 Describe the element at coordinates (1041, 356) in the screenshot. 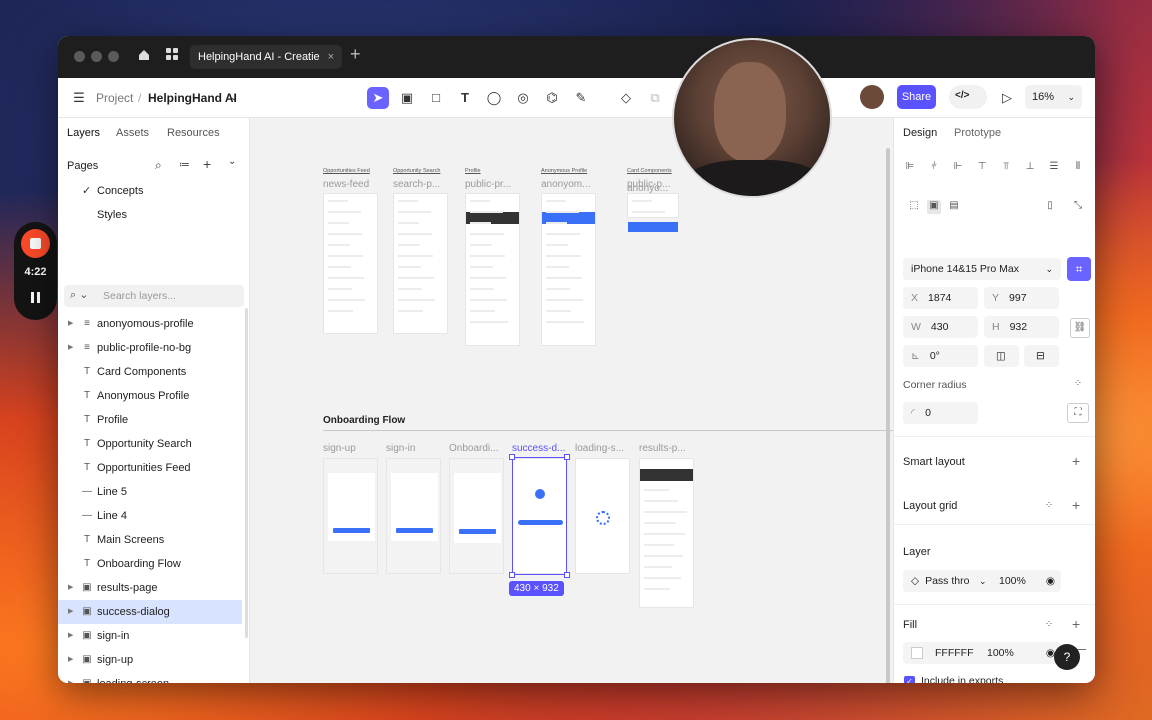

I see `flip-vertical-icon: ⊟` at that location.